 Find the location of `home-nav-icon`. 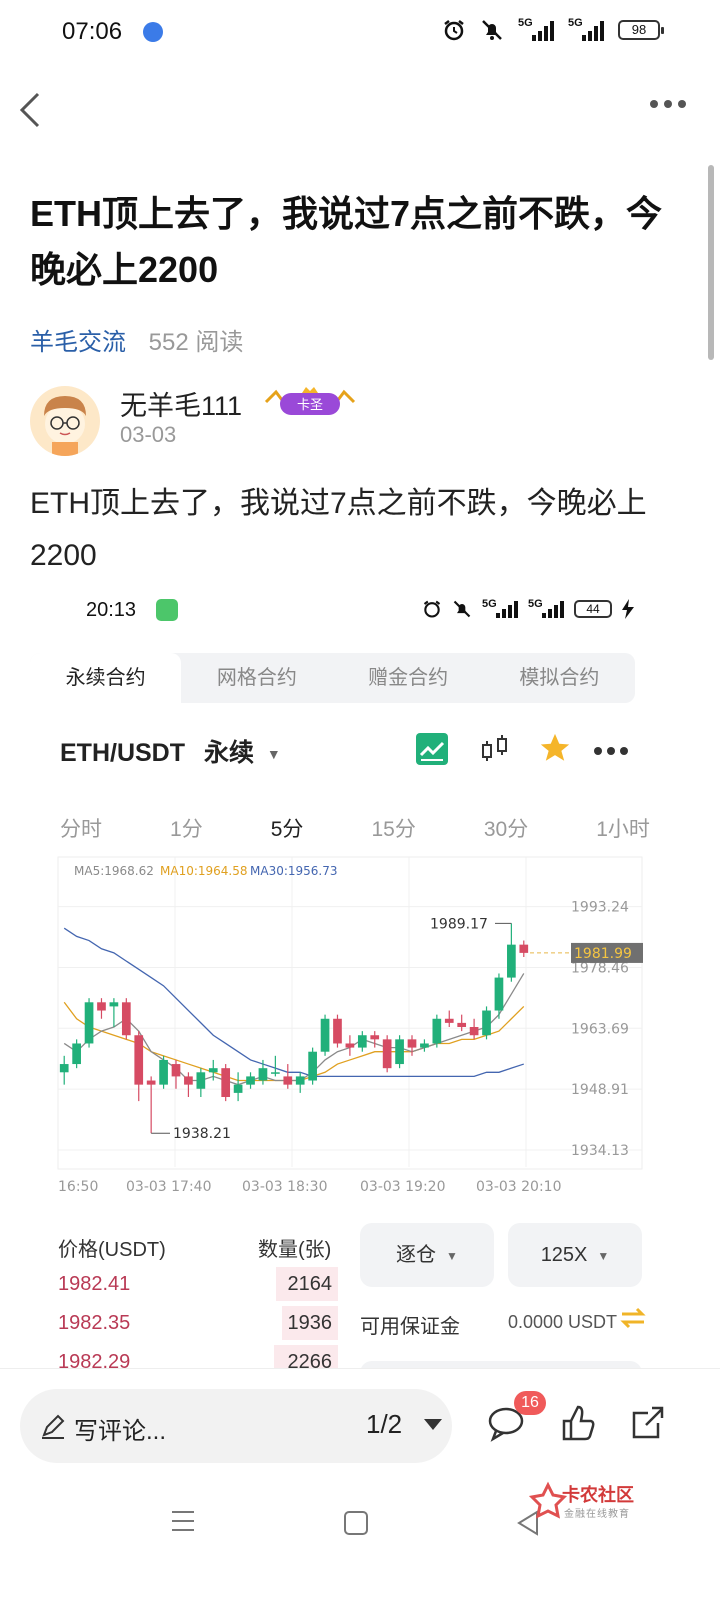

home-nav-icon is located at coordinates (356, 1523).